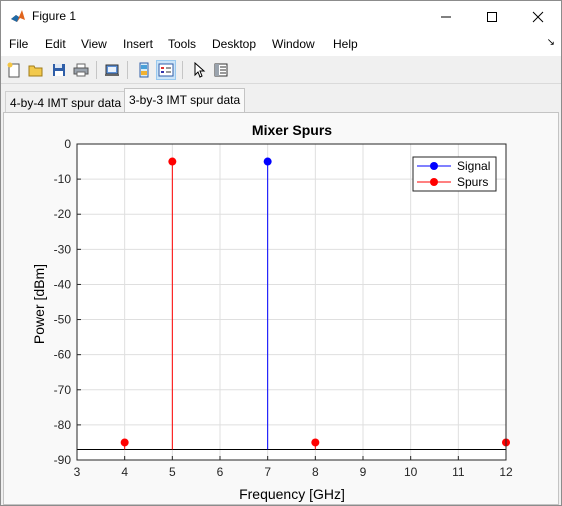  I want to click on y-tick-label: -50, so click(63, 320).